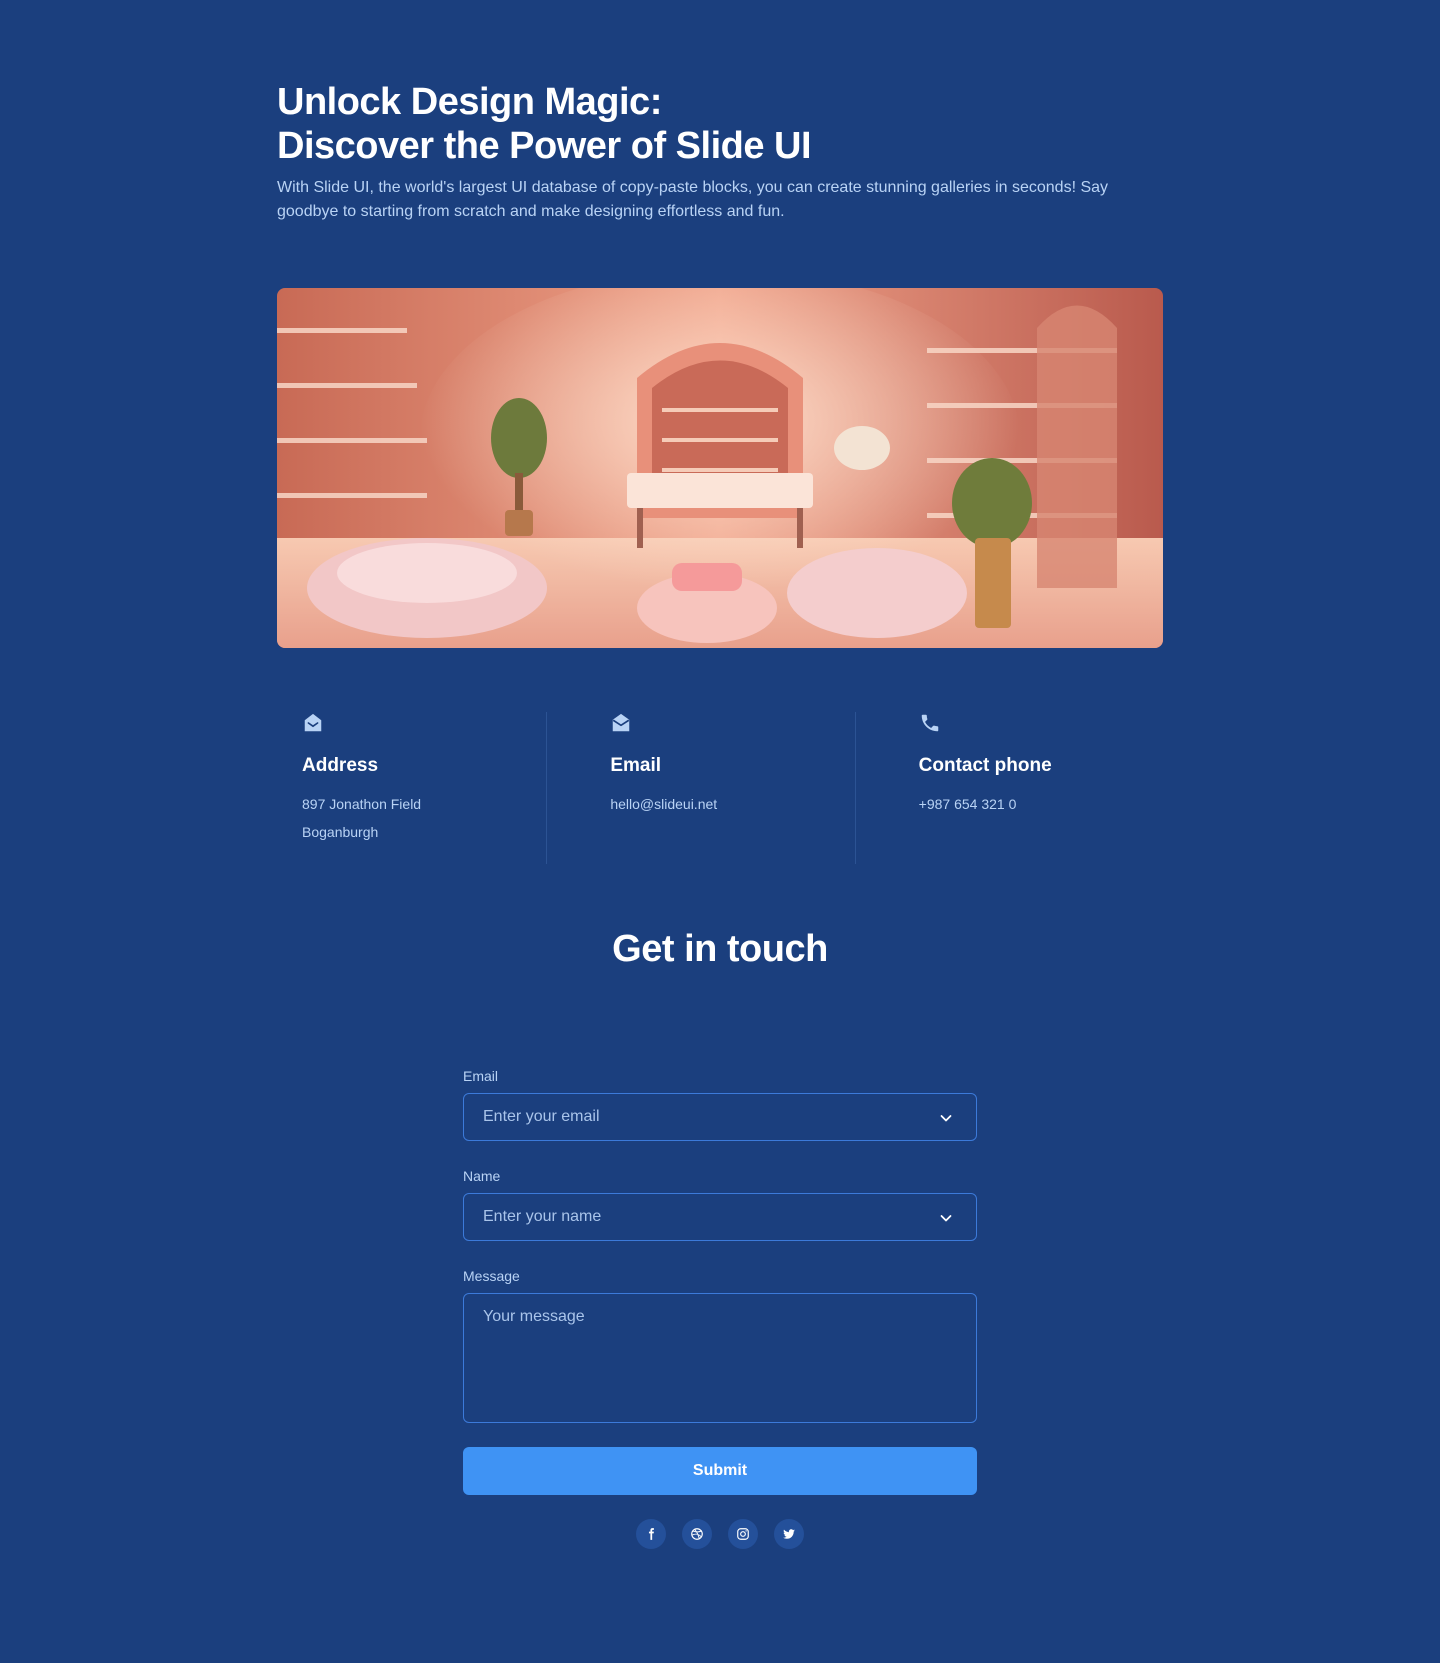 This screenshot has width=1440, height=1663. Describe the element at coordinates (621, 722) in the screenshot. I see `envelope-open-icon` at that location.